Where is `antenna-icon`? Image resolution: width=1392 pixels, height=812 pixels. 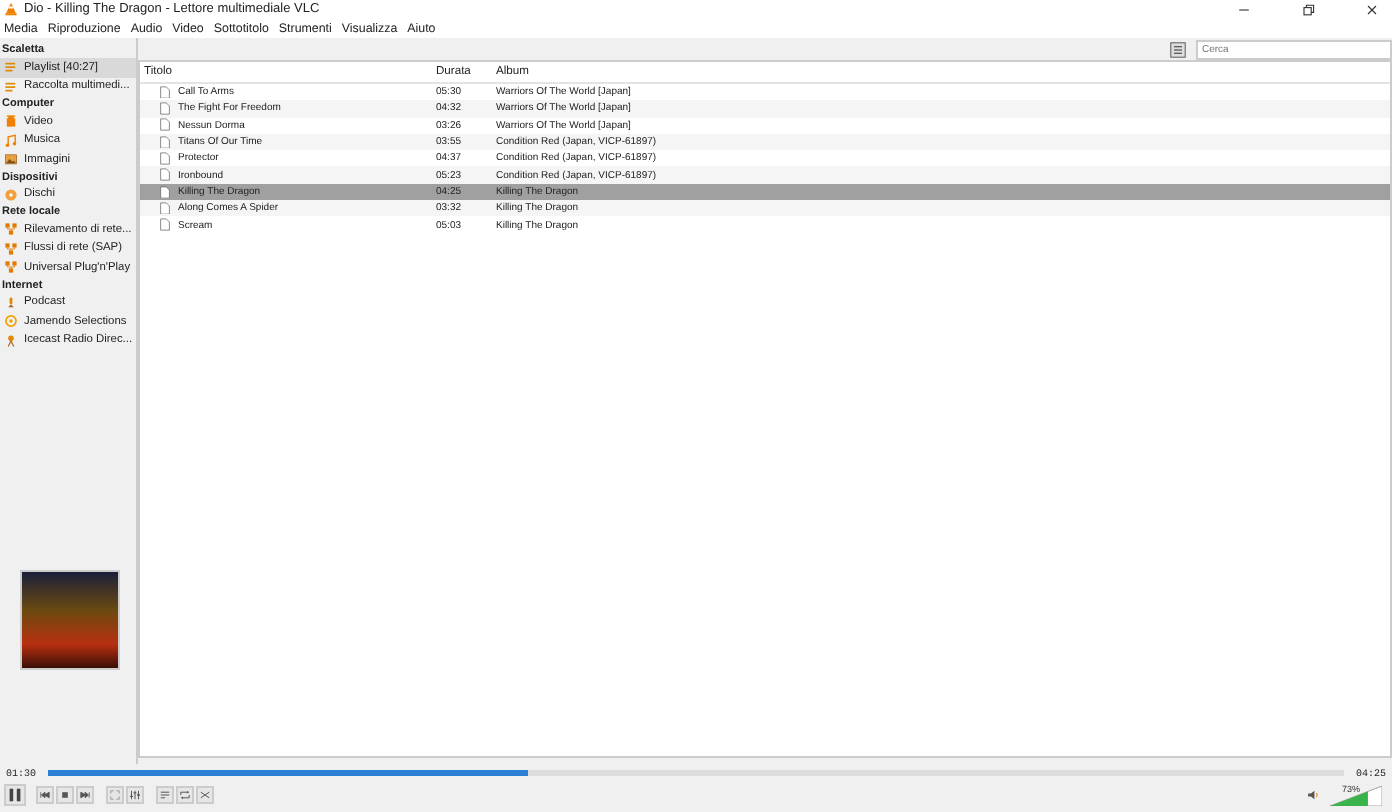 antenna-icon is located at coordinates (11, 340).